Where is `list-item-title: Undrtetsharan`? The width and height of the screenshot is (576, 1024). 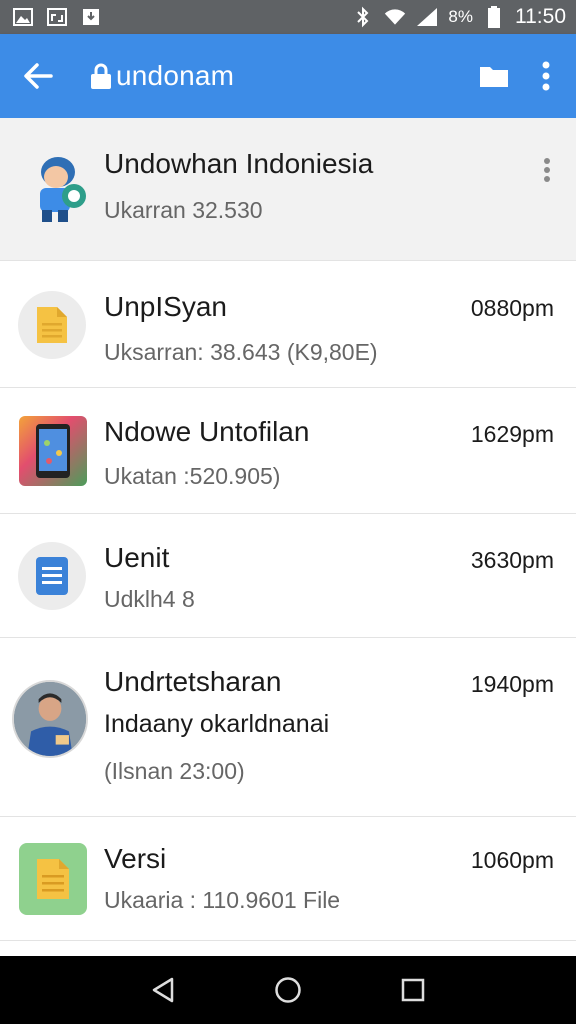
list-item-title: Undrtetsharan is located at coordinates (193, 681).